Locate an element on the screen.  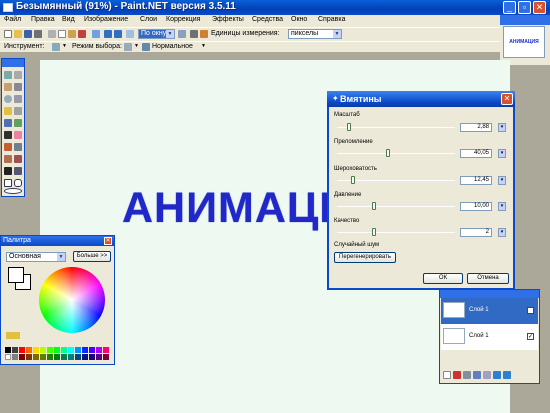
redo-icon is located at coordinates (118, 34).